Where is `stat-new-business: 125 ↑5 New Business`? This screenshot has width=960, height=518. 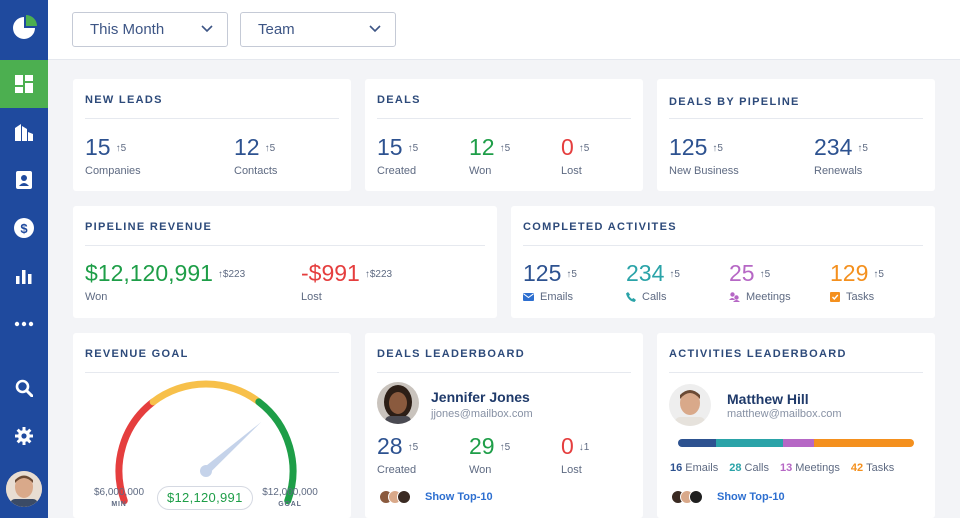
stat-new-business: 125 ↑5 New Business is located at coordinates (704, 155).